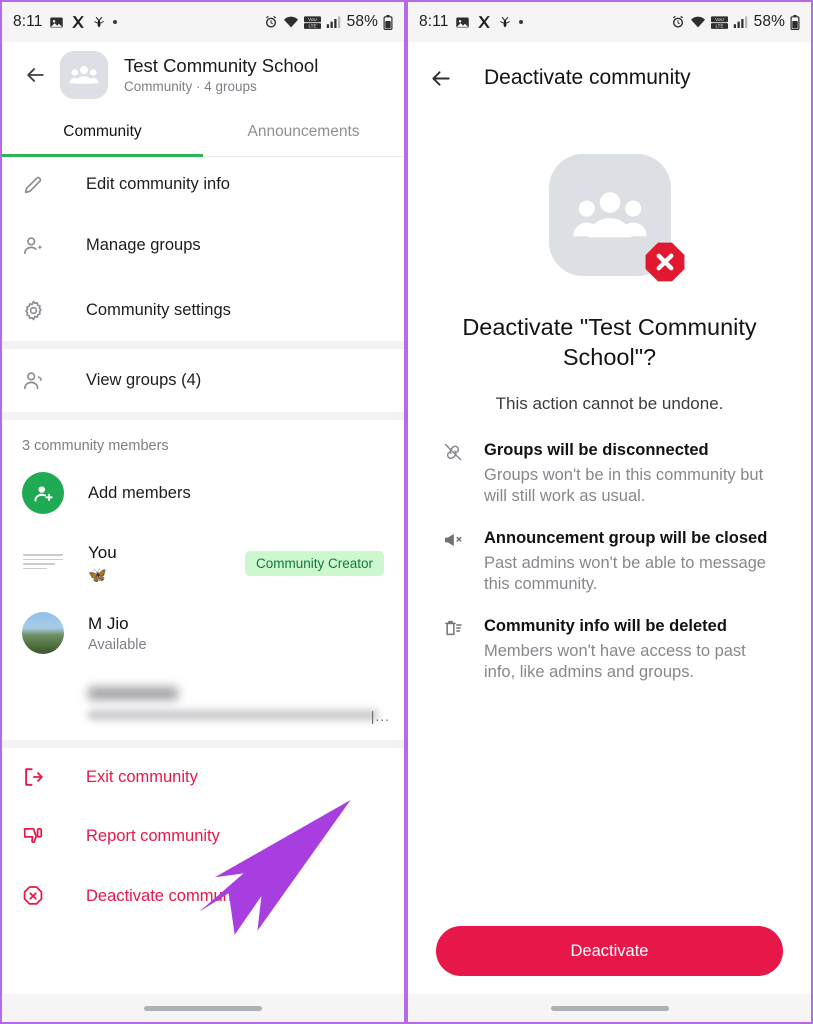 Image resolution: width=813 pixels, height=1024 pixels. Describe the element at coordinates (665, 262) in the screenshot. I see `octagon-x-badge-icon` at that location.